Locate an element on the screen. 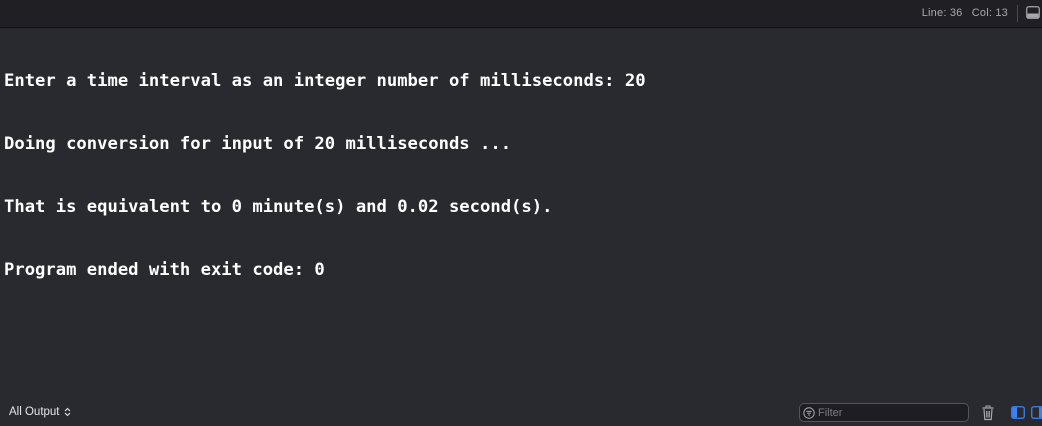 Image resolution: width=1042 pixels, height=426 pixels. line-indicator: Line: 36 is located at coordinates (942, 13).